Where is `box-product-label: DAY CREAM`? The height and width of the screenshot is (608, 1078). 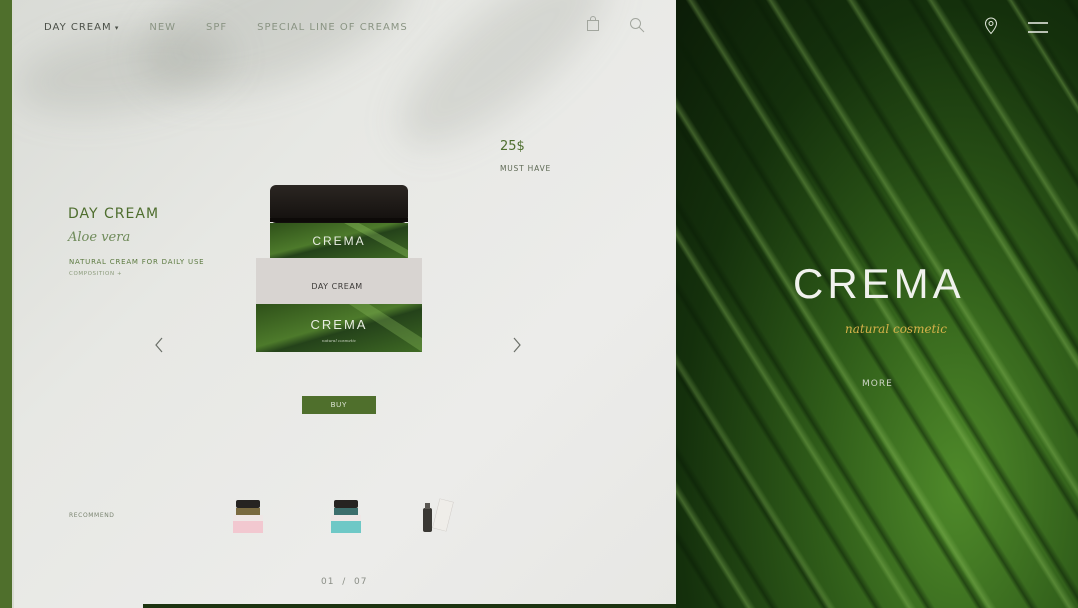 box-product-label: DAY CREAM is located at coordinates (336, 286).